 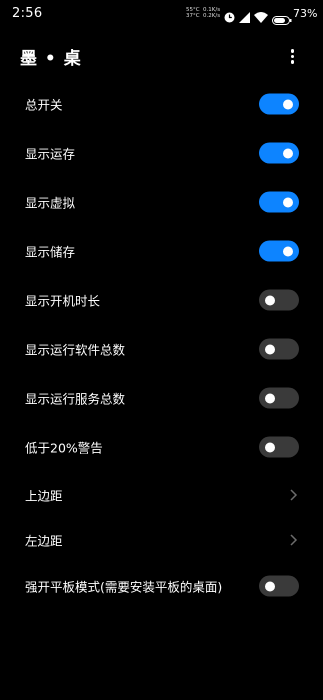 What do you see at coordinates (279, 104) in the screenshot?
I see `master-switch-toggle` at bounding box center [279, 104].